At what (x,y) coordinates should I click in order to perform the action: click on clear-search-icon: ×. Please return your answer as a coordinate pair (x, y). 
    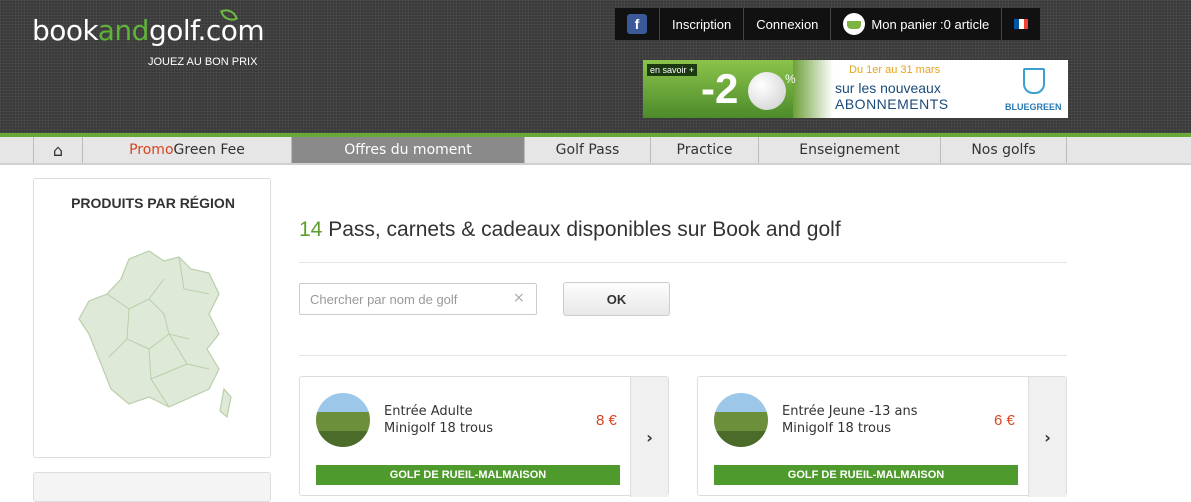
    Looking at the image, I should click on (519, 298).